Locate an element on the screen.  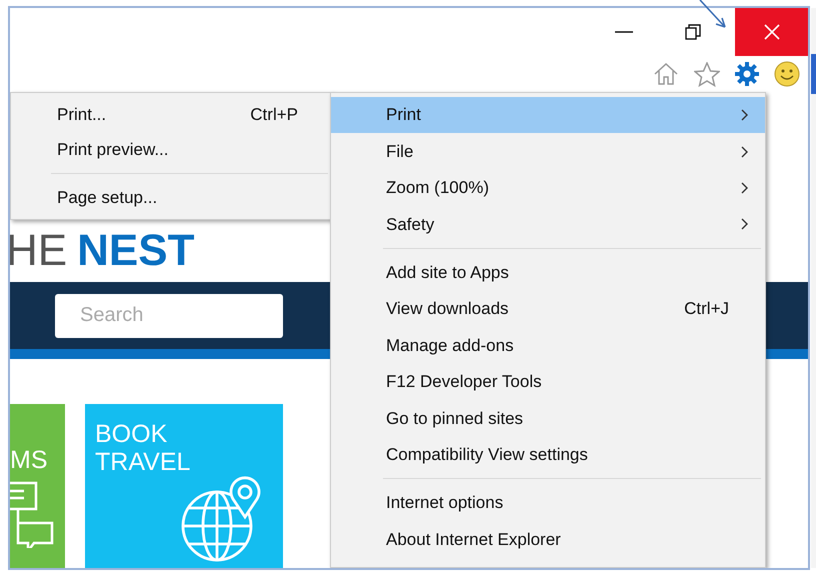
menu-item: Go to pinned sites is located at coordinates (548, 418).